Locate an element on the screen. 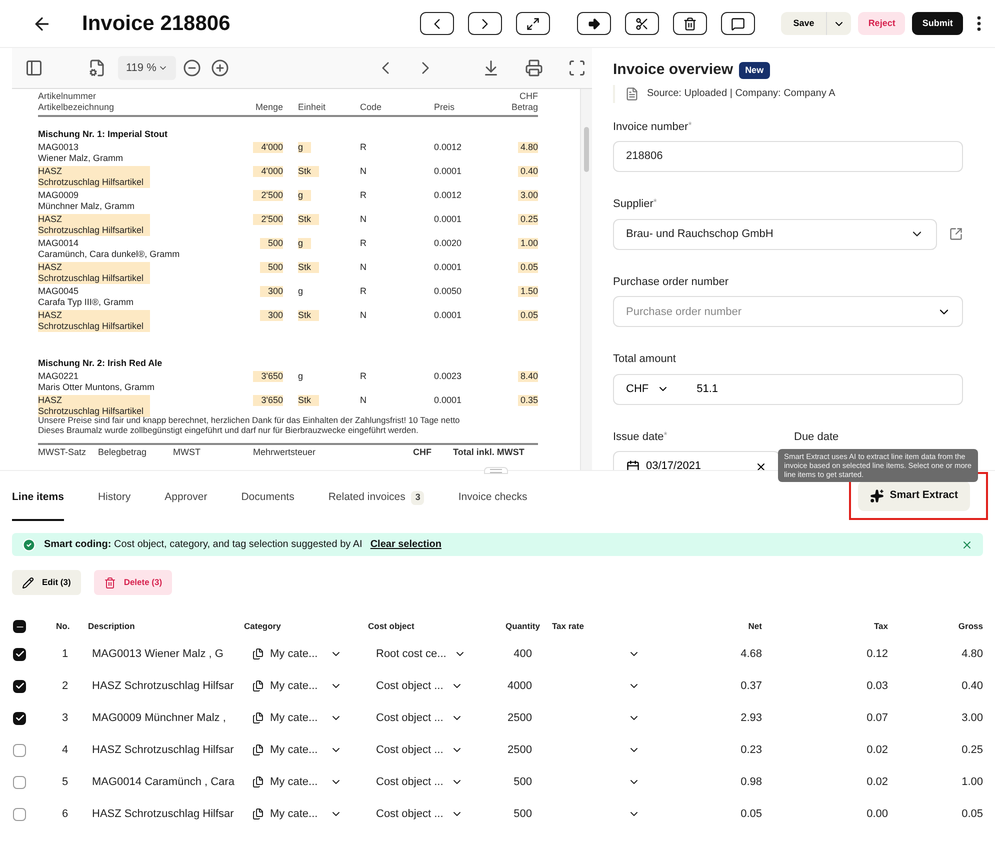  item-description: HASZ Schrotzuschlag Hilfsartikel is located at coordinates (94, 321).